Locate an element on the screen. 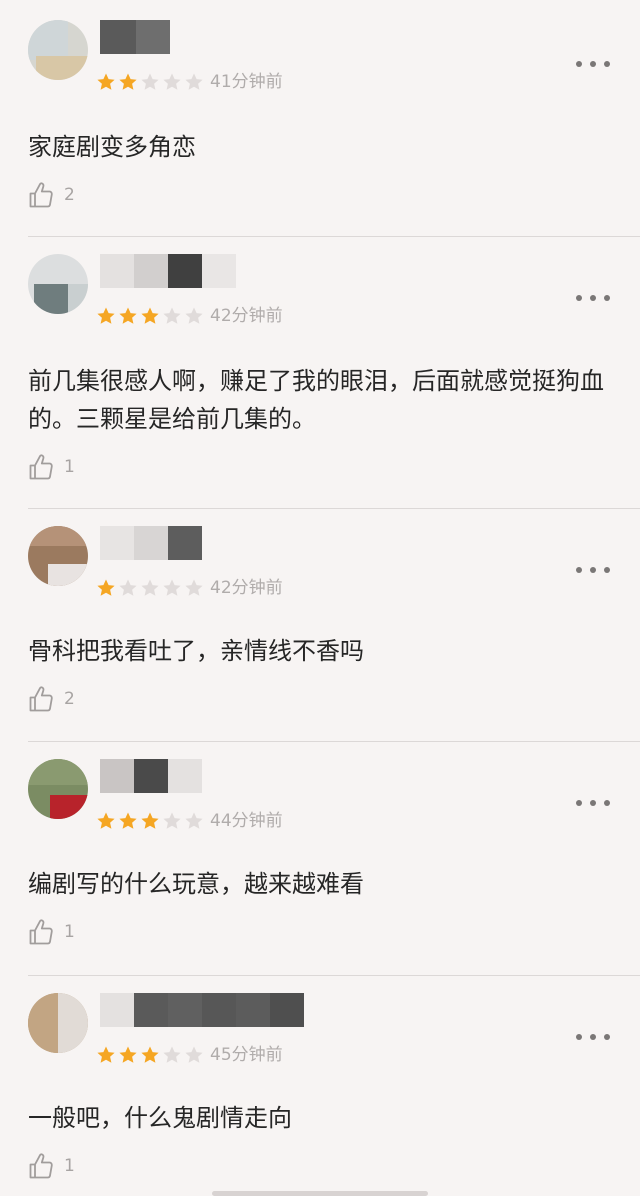 This screenshot has height=1196, width=640. comment-time: 41分钟前 is located at coordinates (246, 82).